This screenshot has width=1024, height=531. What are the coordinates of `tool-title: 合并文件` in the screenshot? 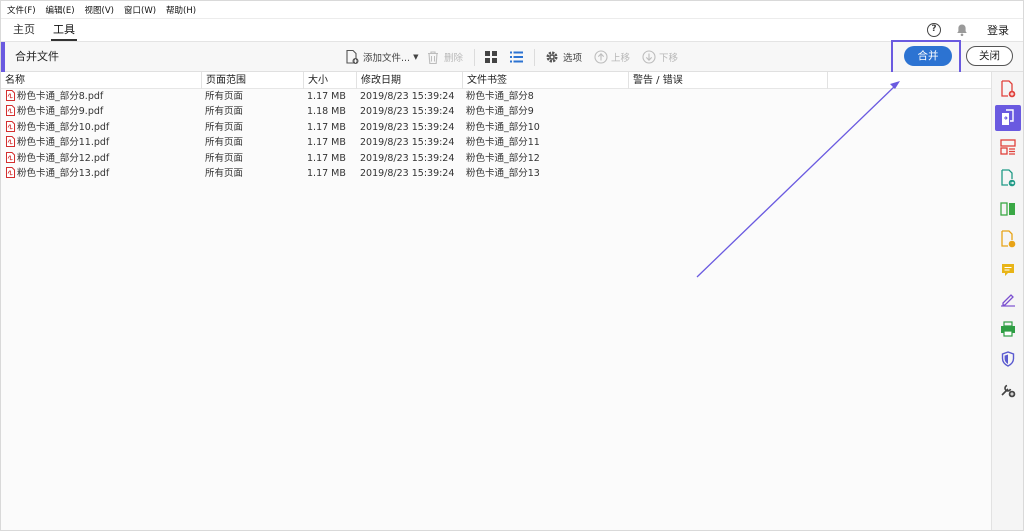 It's located at (37, 56).